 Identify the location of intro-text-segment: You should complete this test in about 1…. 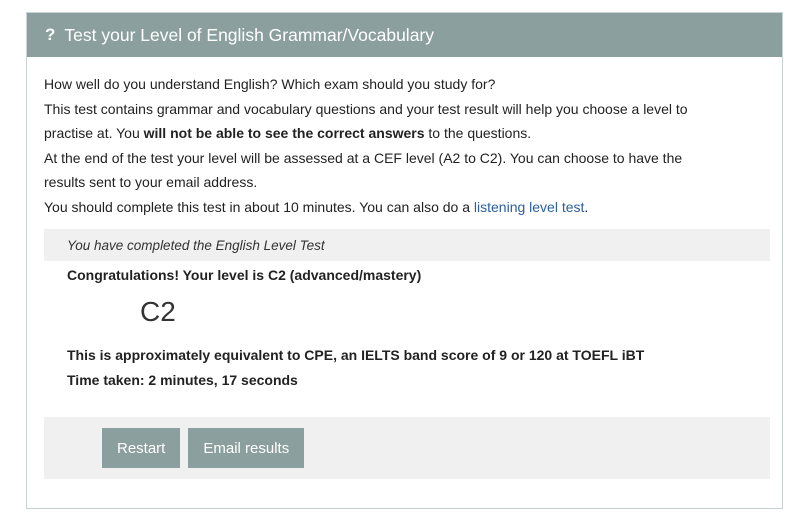
(259, 206).